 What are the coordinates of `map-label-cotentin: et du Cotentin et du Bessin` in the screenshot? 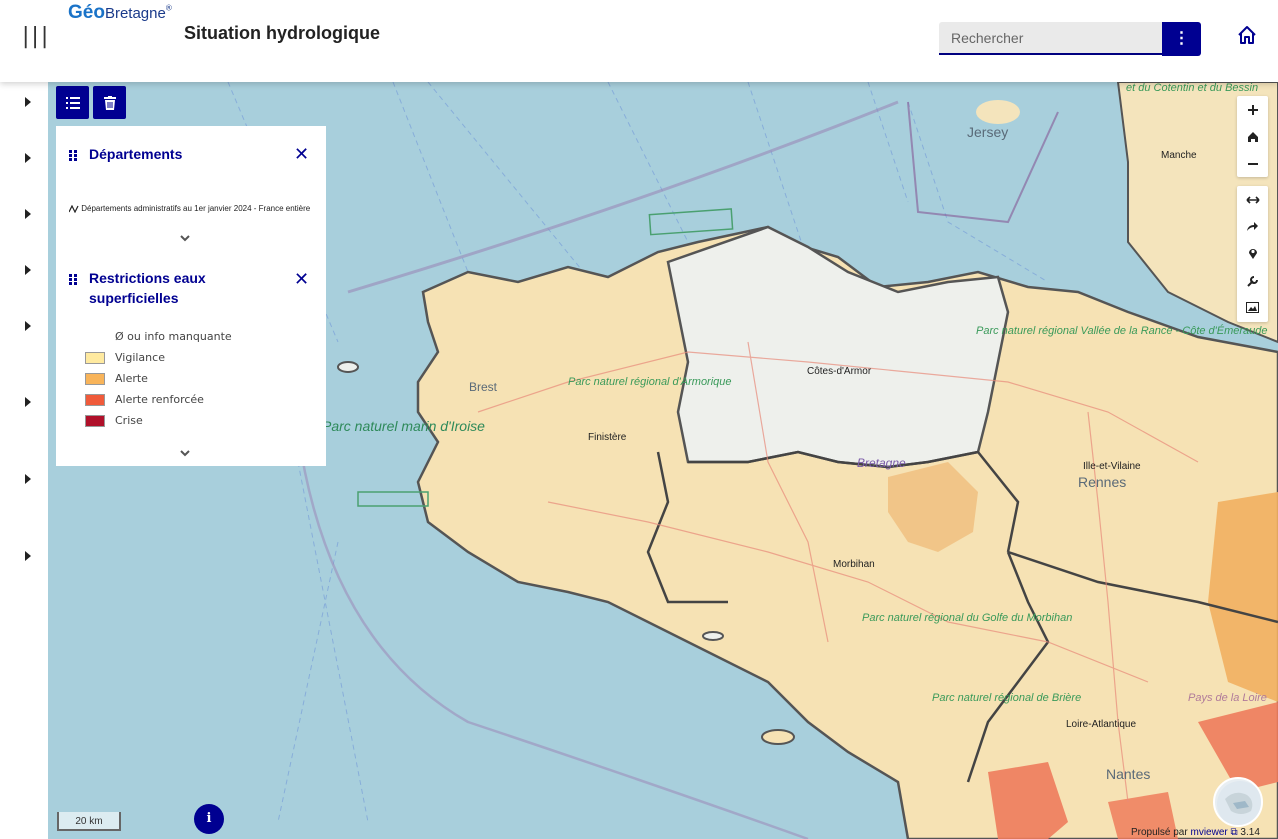 It's located at (1192, 88).